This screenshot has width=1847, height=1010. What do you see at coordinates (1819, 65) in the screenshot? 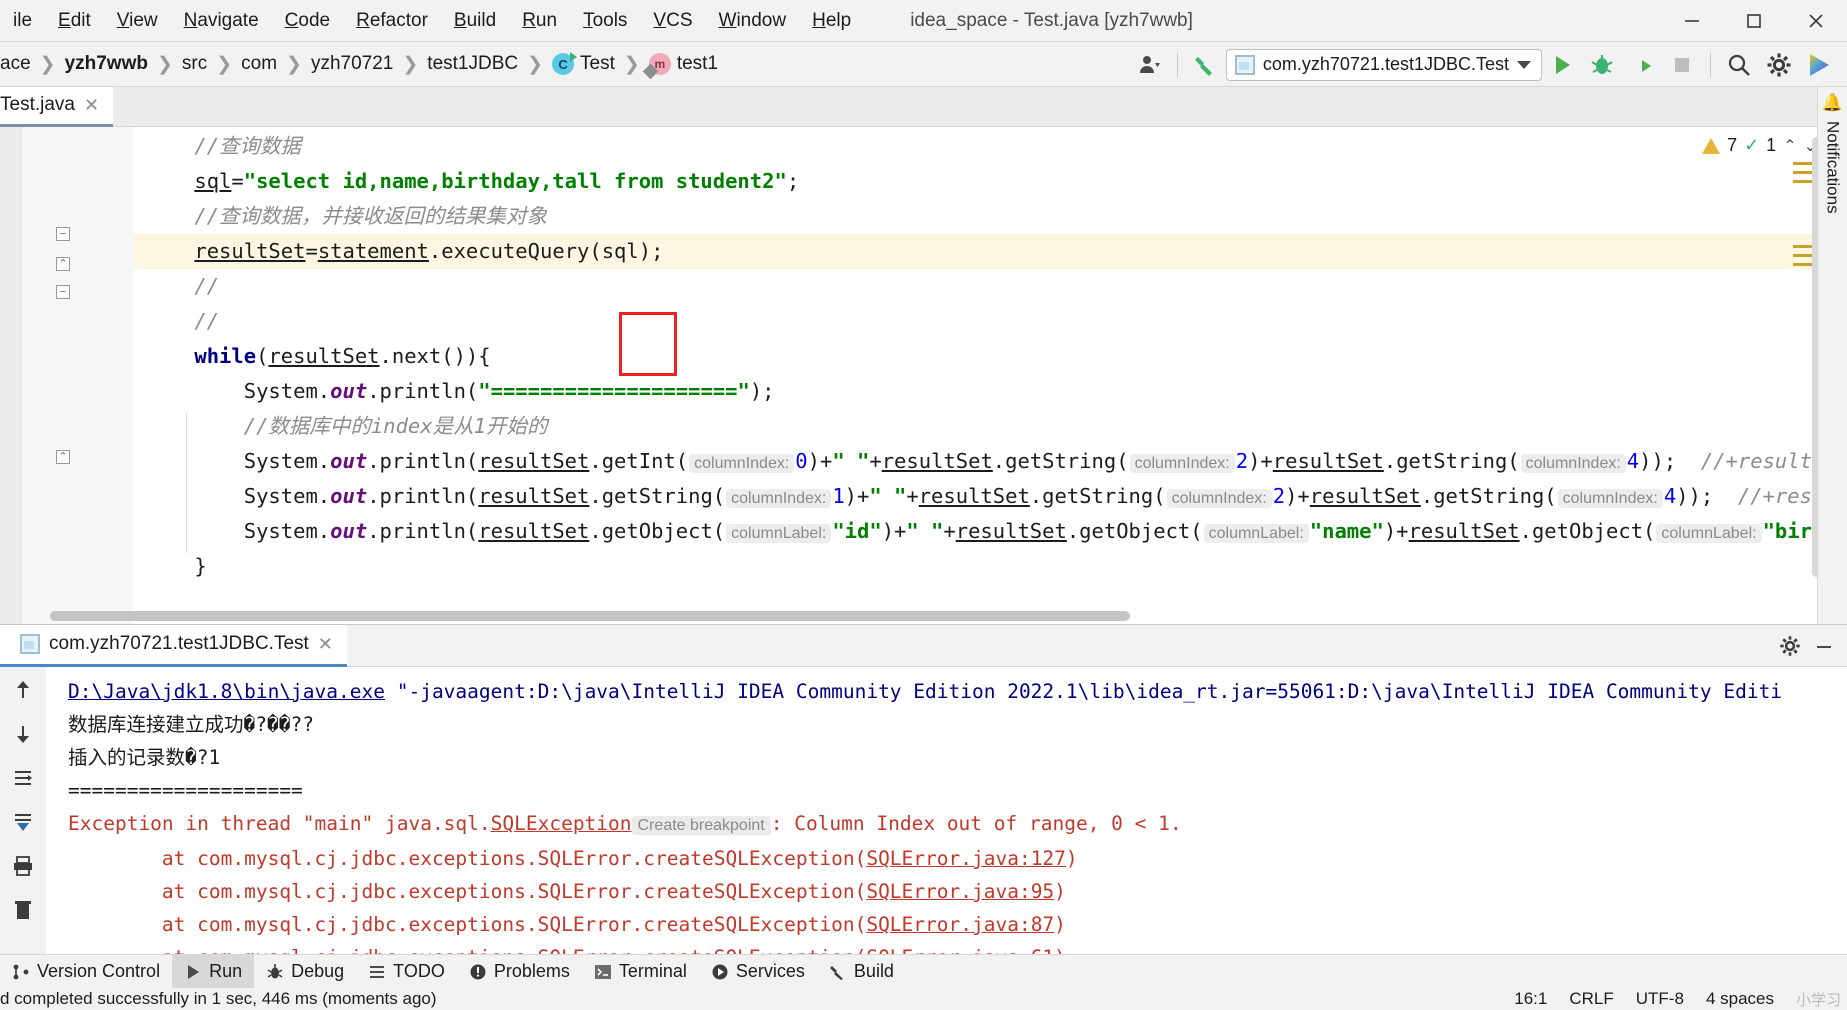
I see `ide-logo-icon` at bounding box center [1819, 65].